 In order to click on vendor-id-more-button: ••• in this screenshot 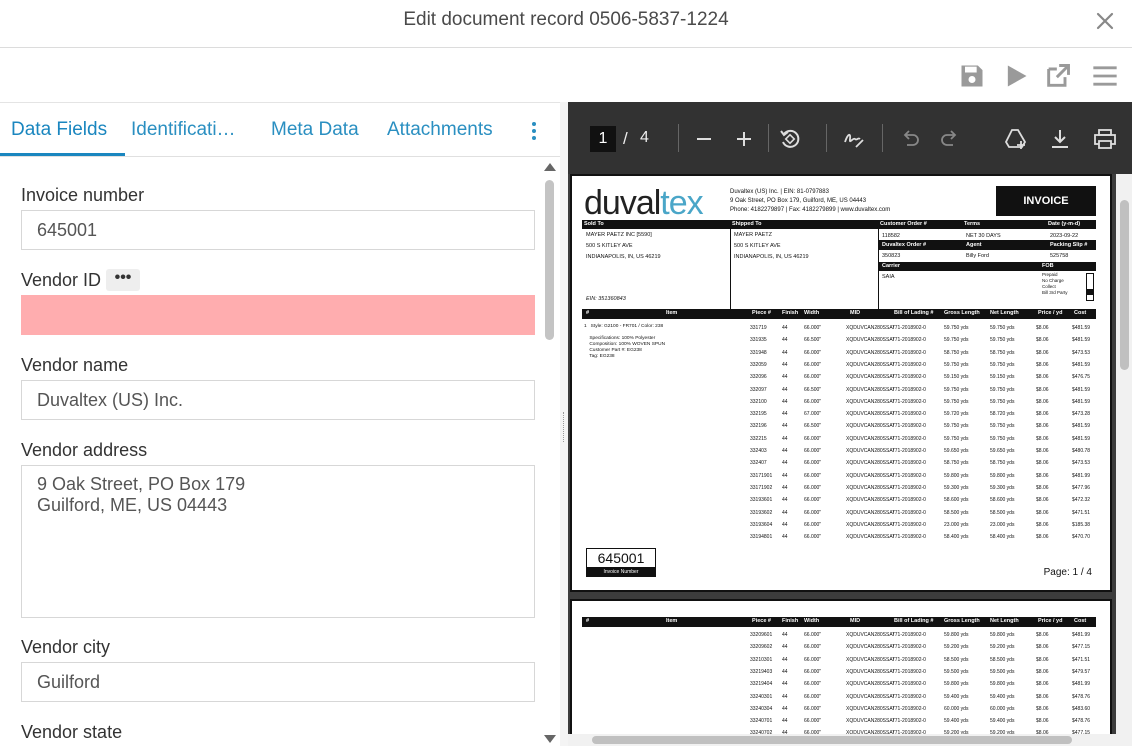, I will do `click(123, 280)`.